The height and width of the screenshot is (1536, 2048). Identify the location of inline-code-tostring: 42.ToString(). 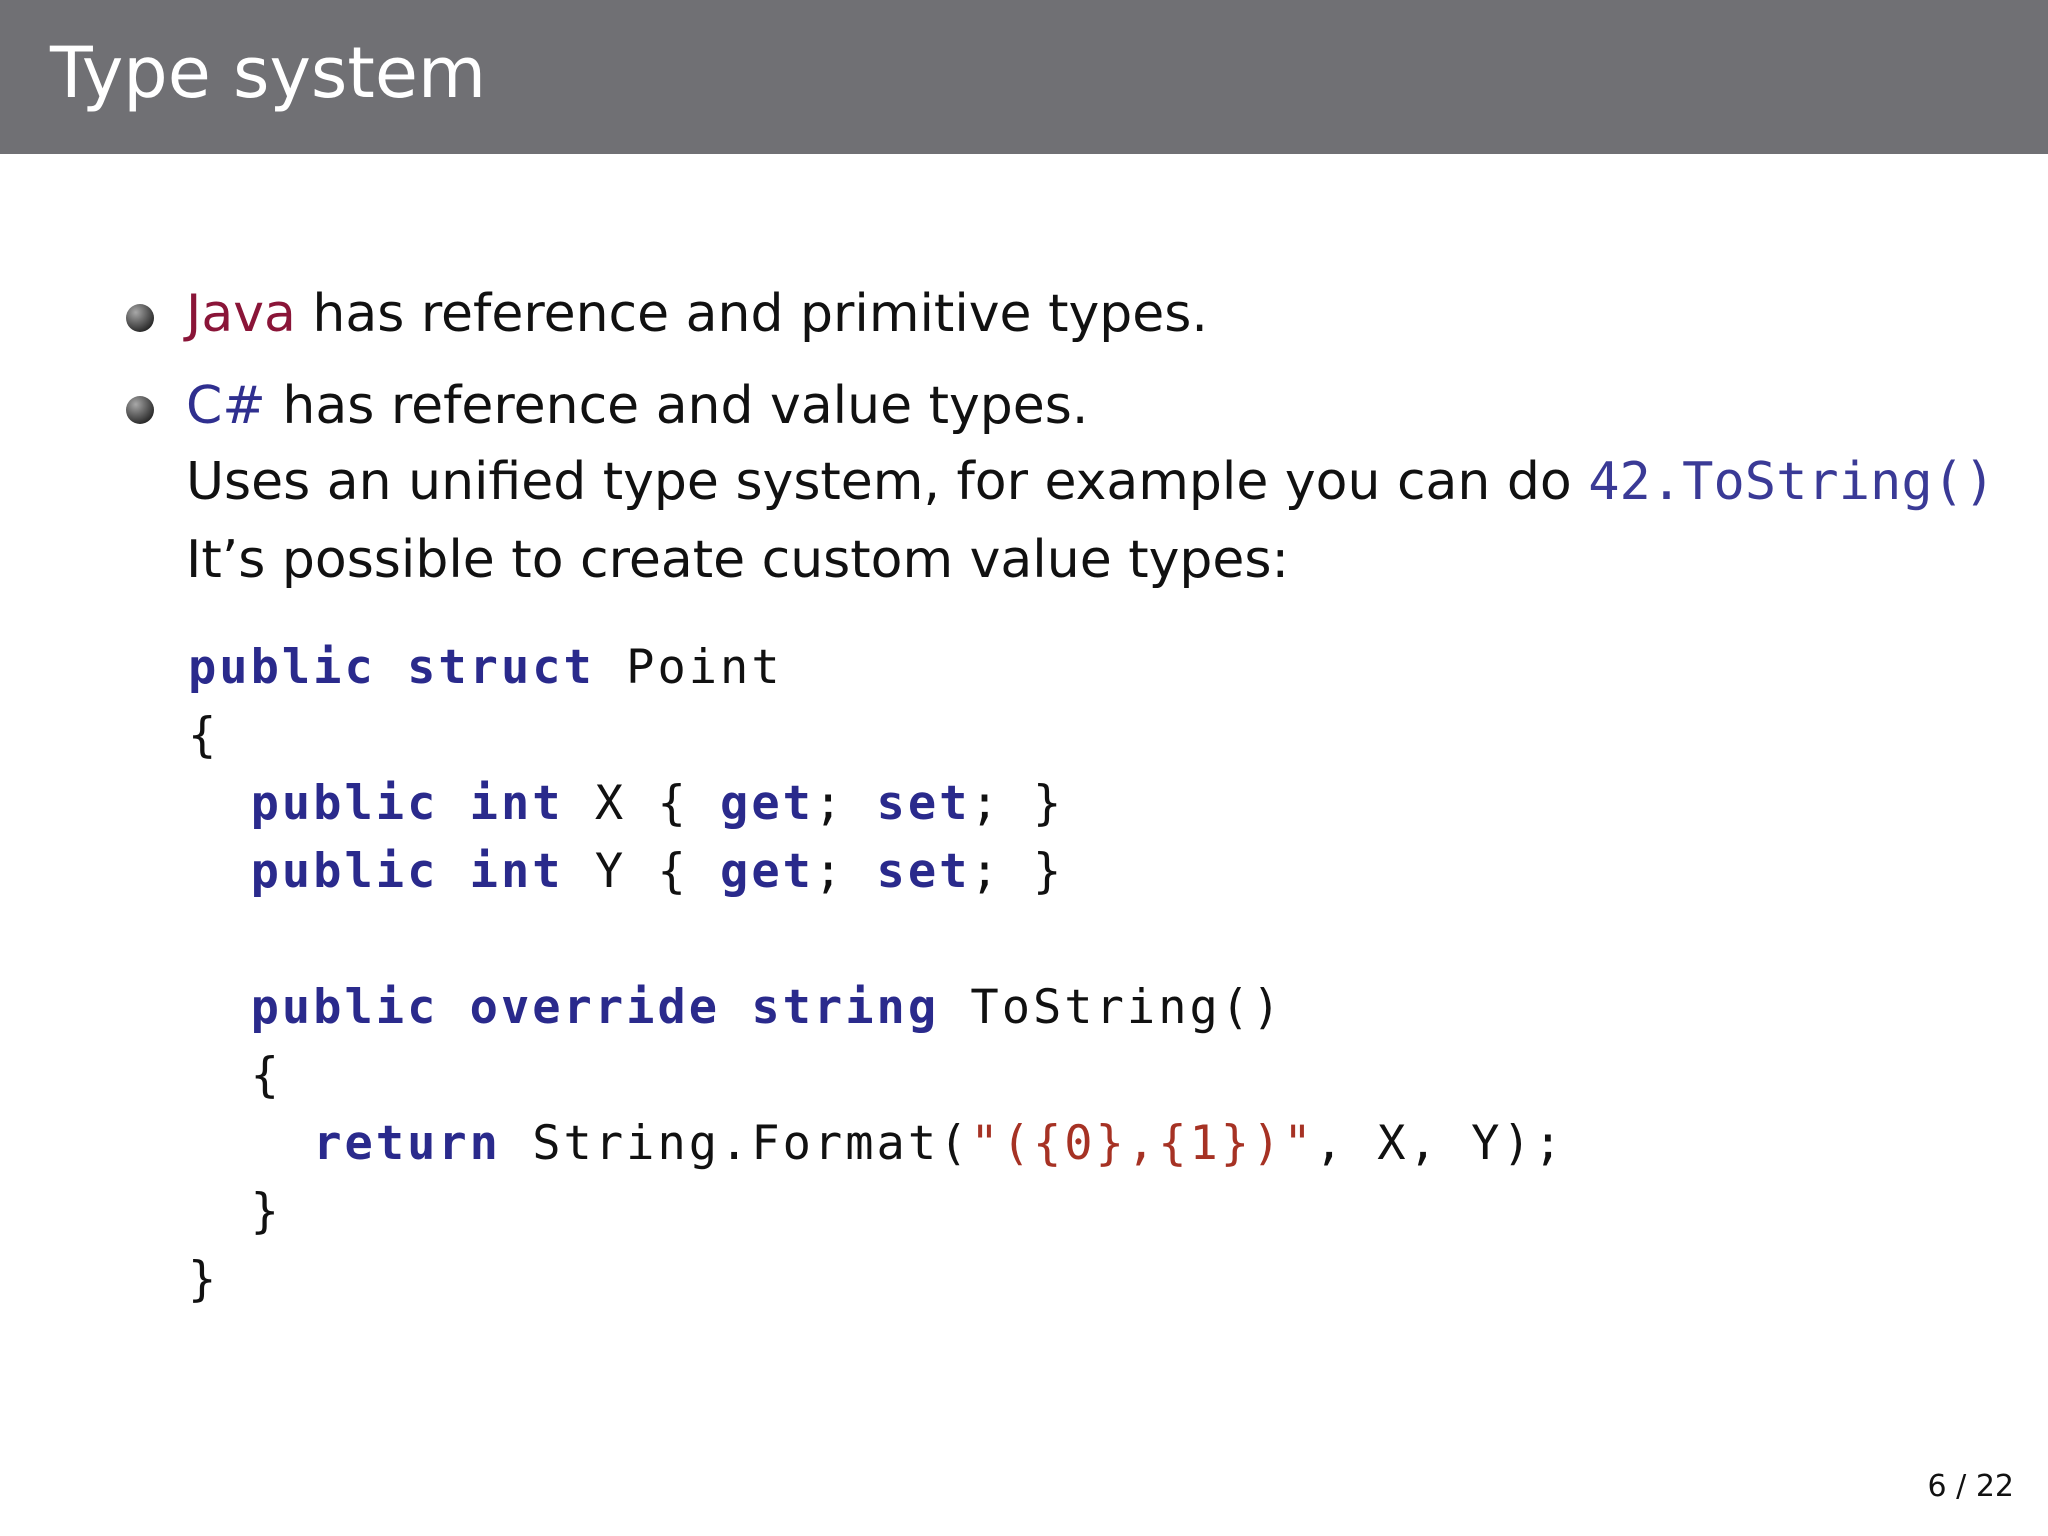
(1792, 482).